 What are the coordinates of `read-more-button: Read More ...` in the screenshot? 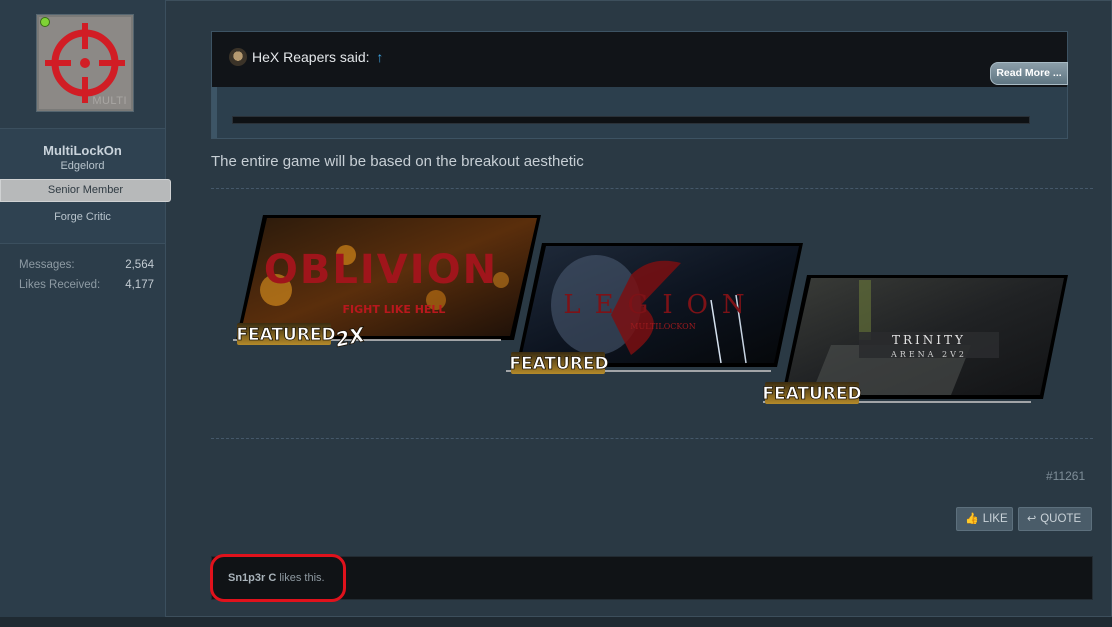 It's located at (1029, 73).